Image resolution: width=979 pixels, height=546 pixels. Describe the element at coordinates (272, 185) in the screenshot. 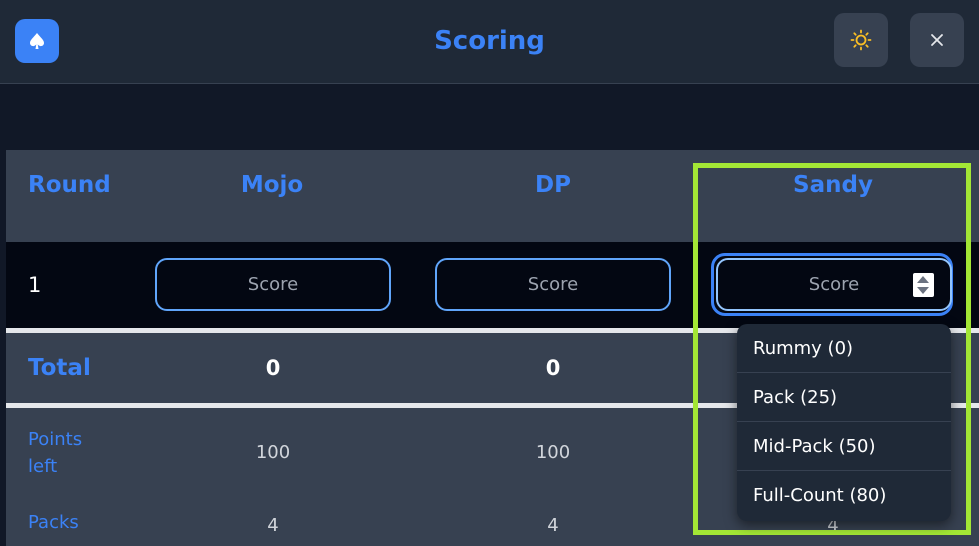

I see `header-player-mojo: Mojo` at that location.